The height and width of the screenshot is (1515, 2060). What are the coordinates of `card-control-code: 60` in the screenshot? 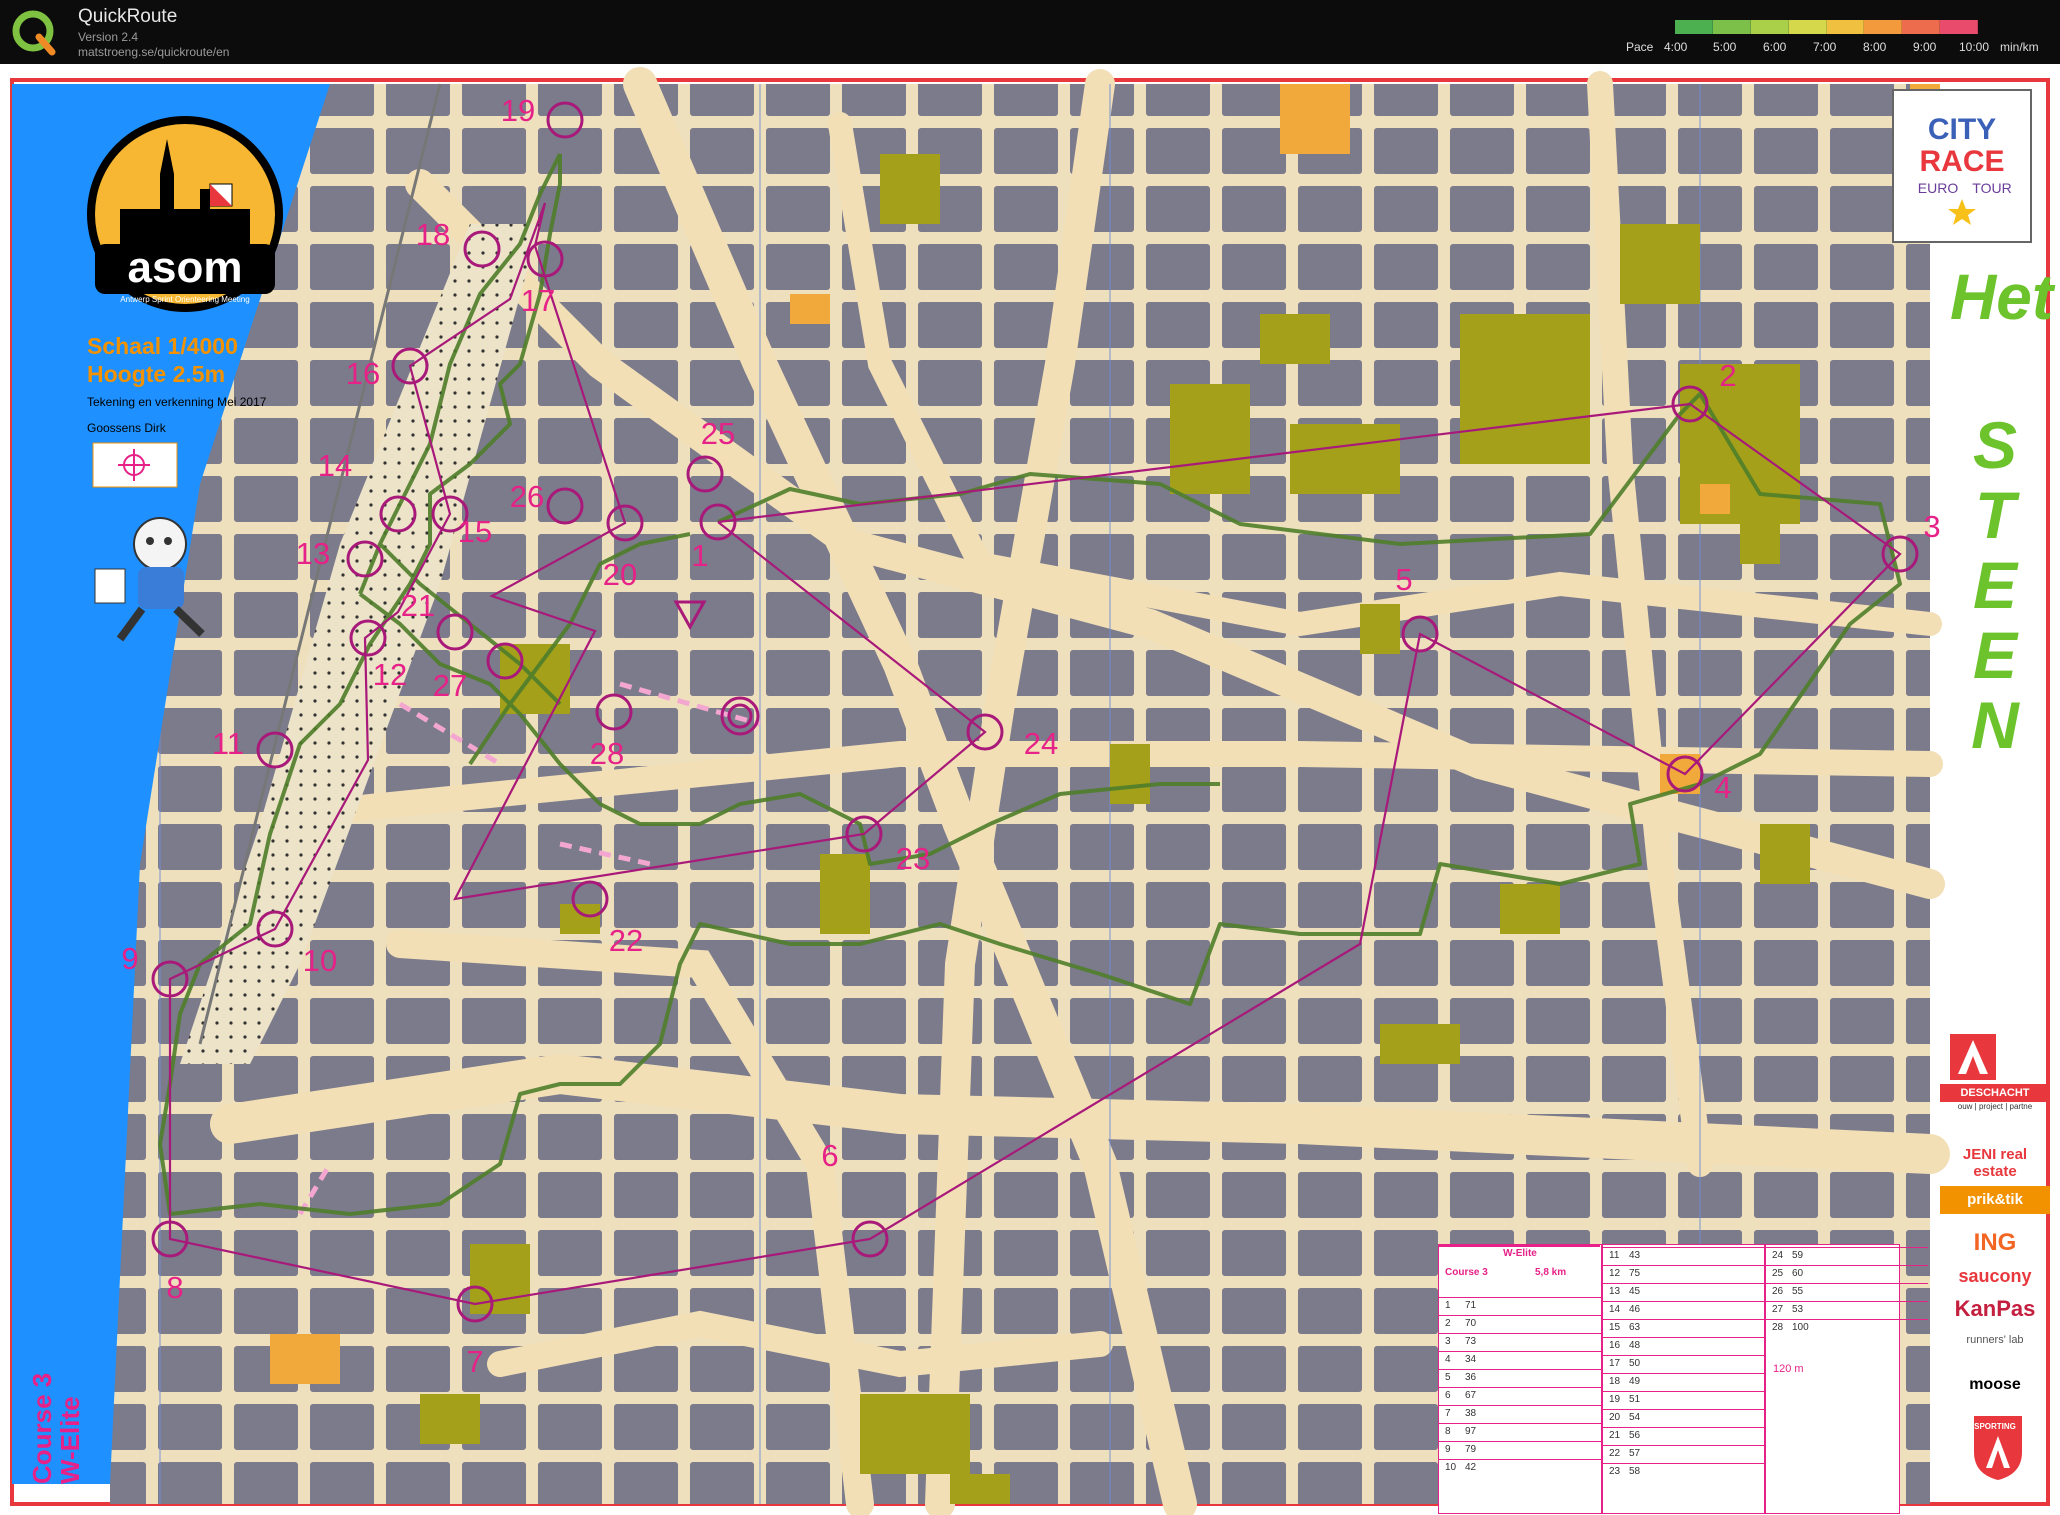 It's located at (1798, 1273).